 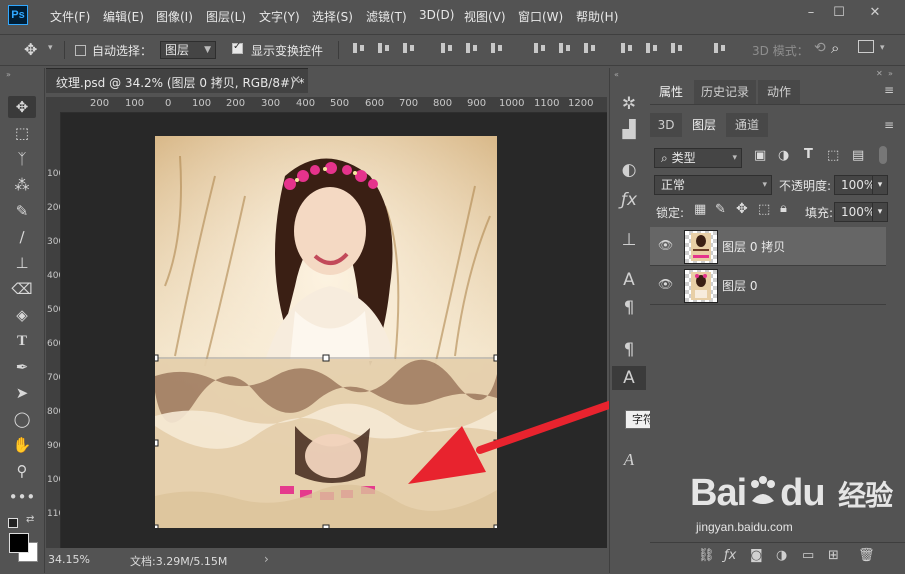 I want to click on align-vcenter-icon, so click(x=384, y=48).